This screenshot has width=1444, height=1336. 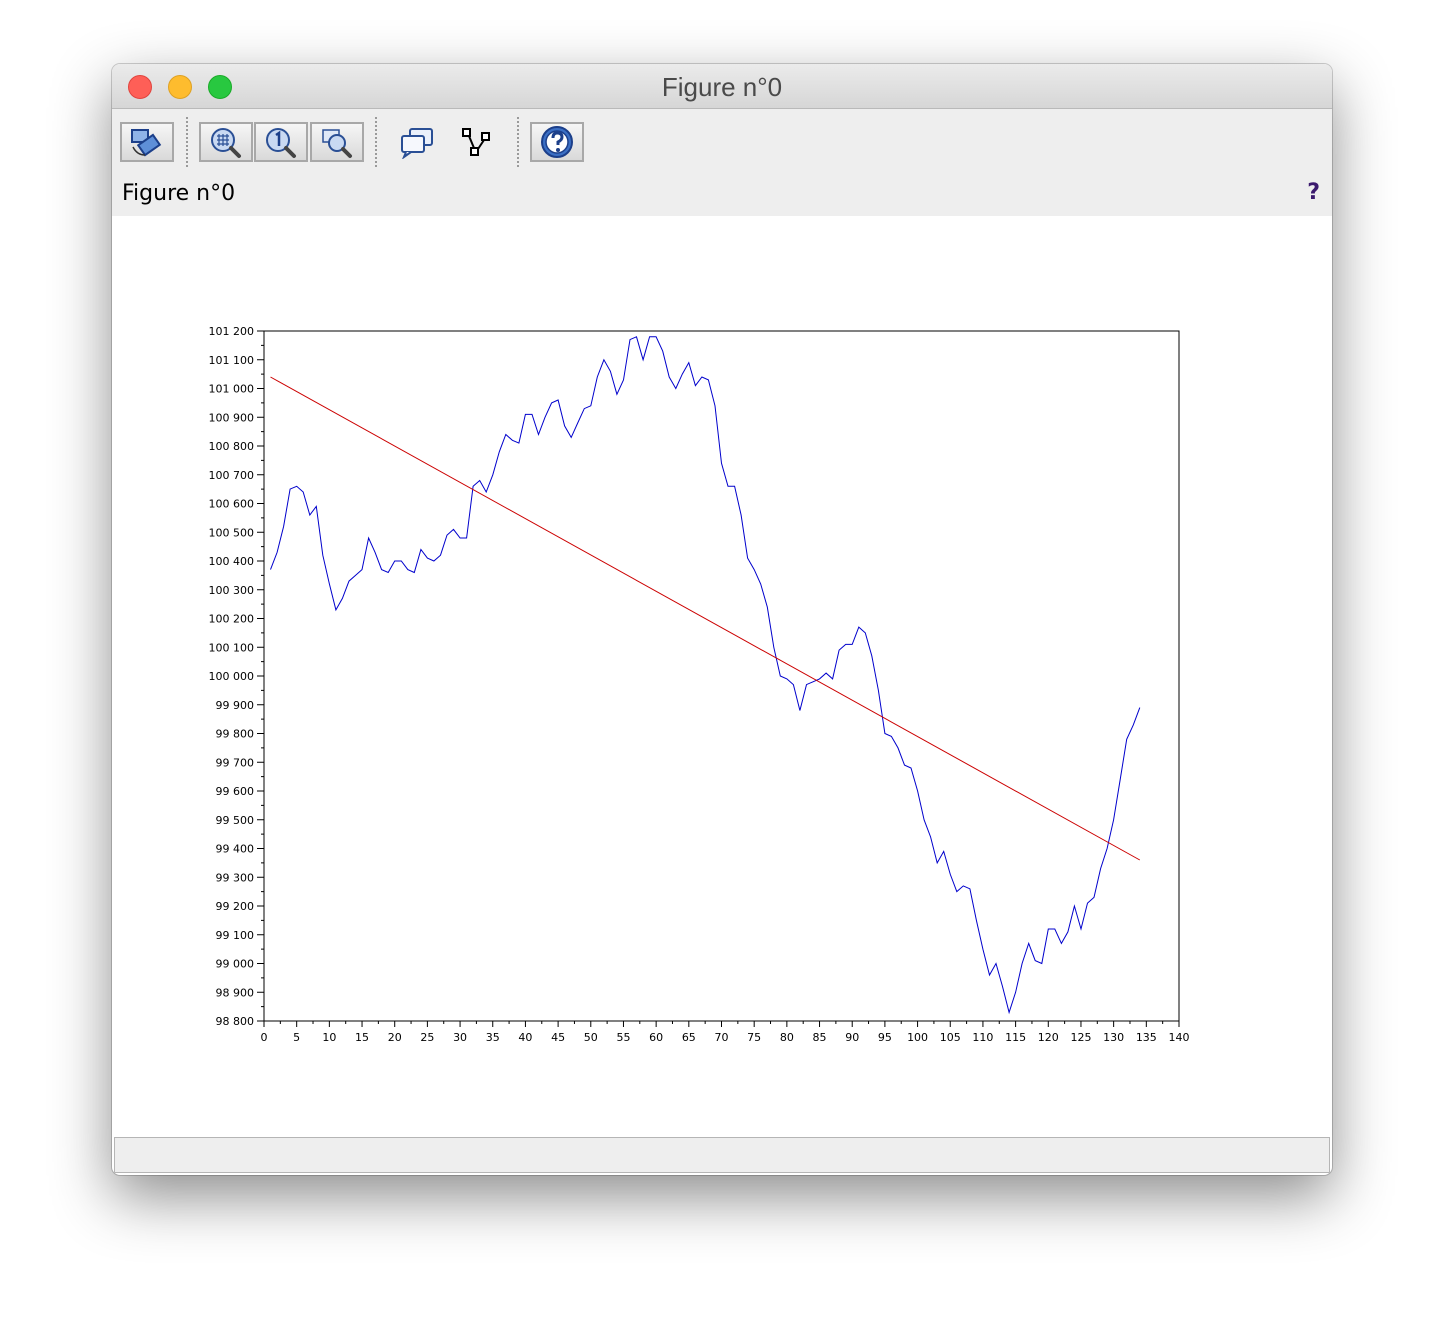 I want to click on help-question-icon: ?, so click(x=1313, y=192).